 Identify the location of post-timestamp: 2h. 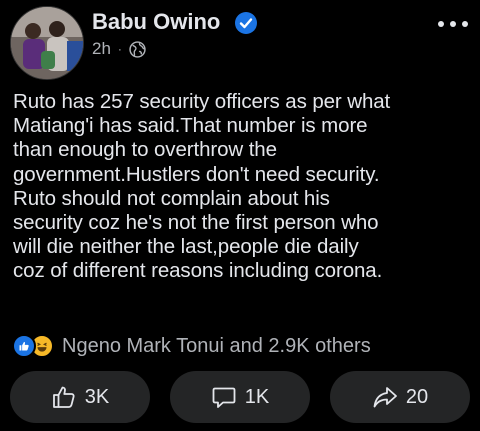
(101, 49).